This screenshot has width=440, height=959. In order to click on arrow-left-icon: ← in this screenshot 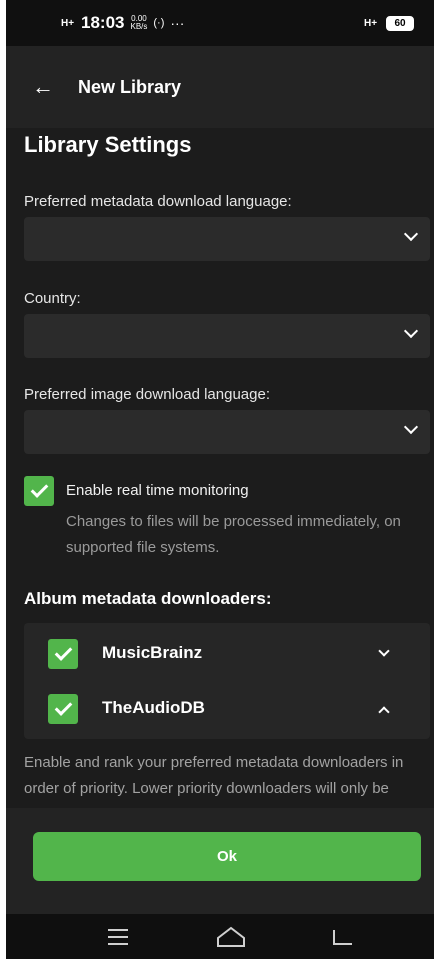, I will do `click(45, 87)`.